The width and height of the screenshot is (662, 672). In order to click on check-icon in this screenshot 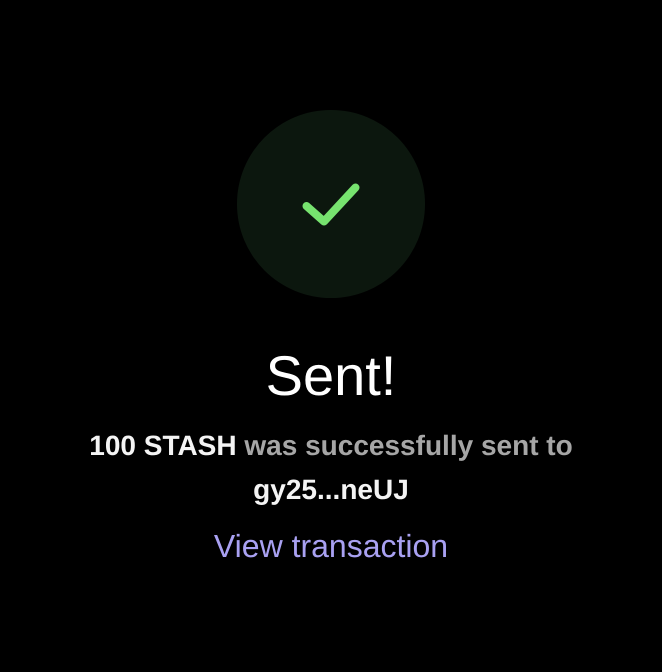, I will do `click(331, 204)`.